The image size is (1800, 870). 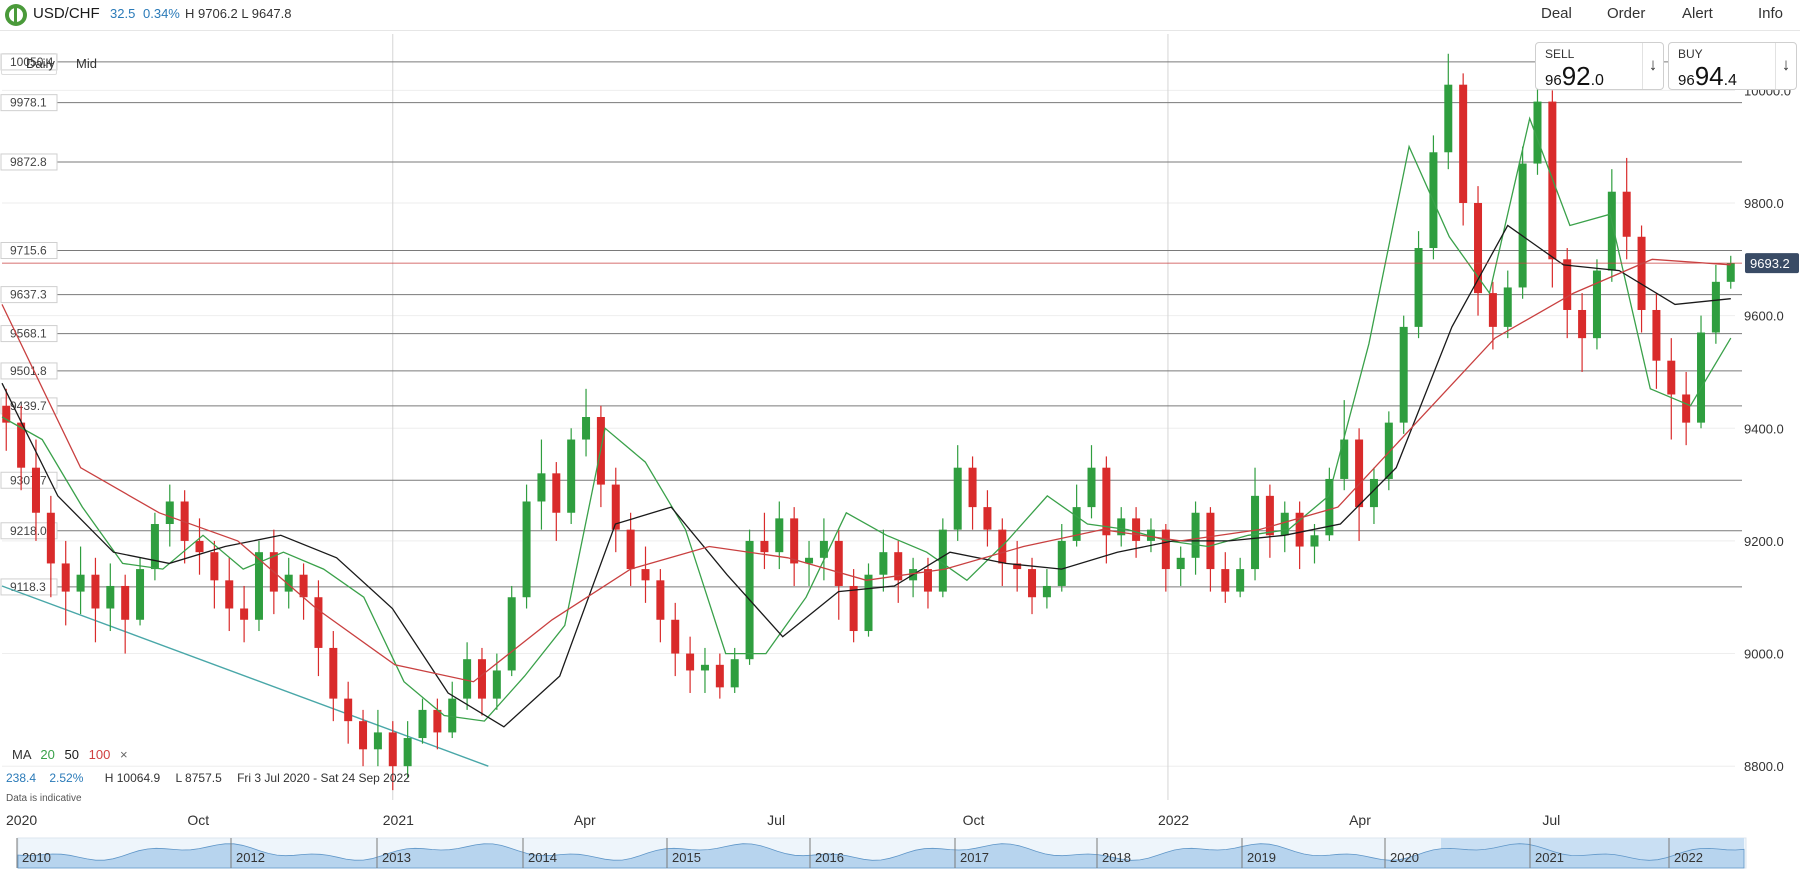 I want to click on range-dates: Fri 3 Jul 2020 - Sat 24 Sep 2022, so click(x=323, y=778).